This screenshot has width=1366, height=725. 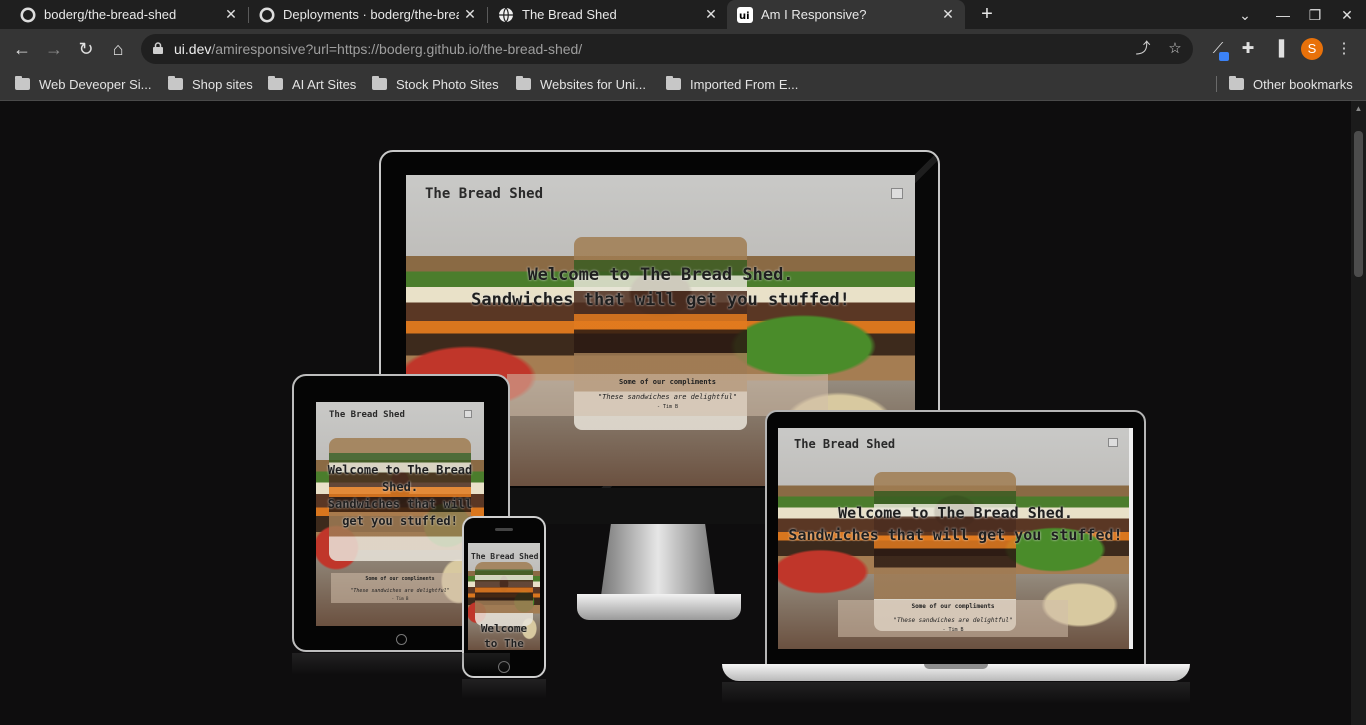 I want to click on bookmark-folder: Shop sites, so click(x=210, y=84).